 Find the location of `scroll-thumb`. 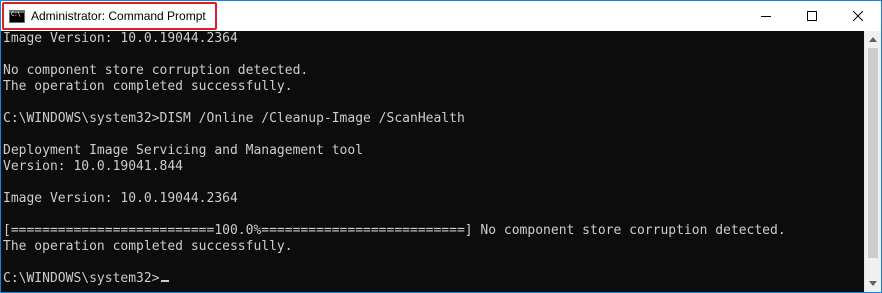

scroll-thumb is located at coordinates (873, 153).